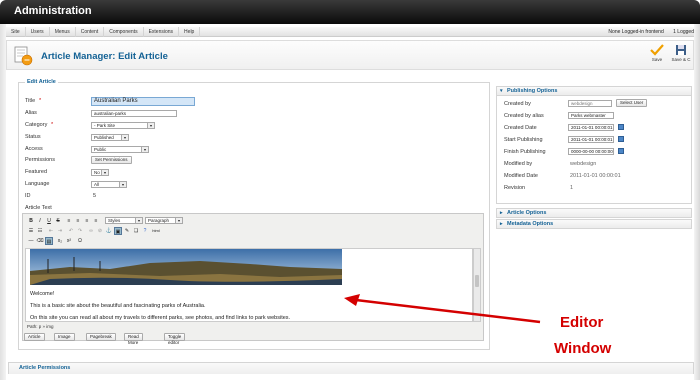 This screenshot has height=380, width=700. Describe the element at coordinates (118, 231) in the screenshot. I see `image-icon: ▣` at that location.